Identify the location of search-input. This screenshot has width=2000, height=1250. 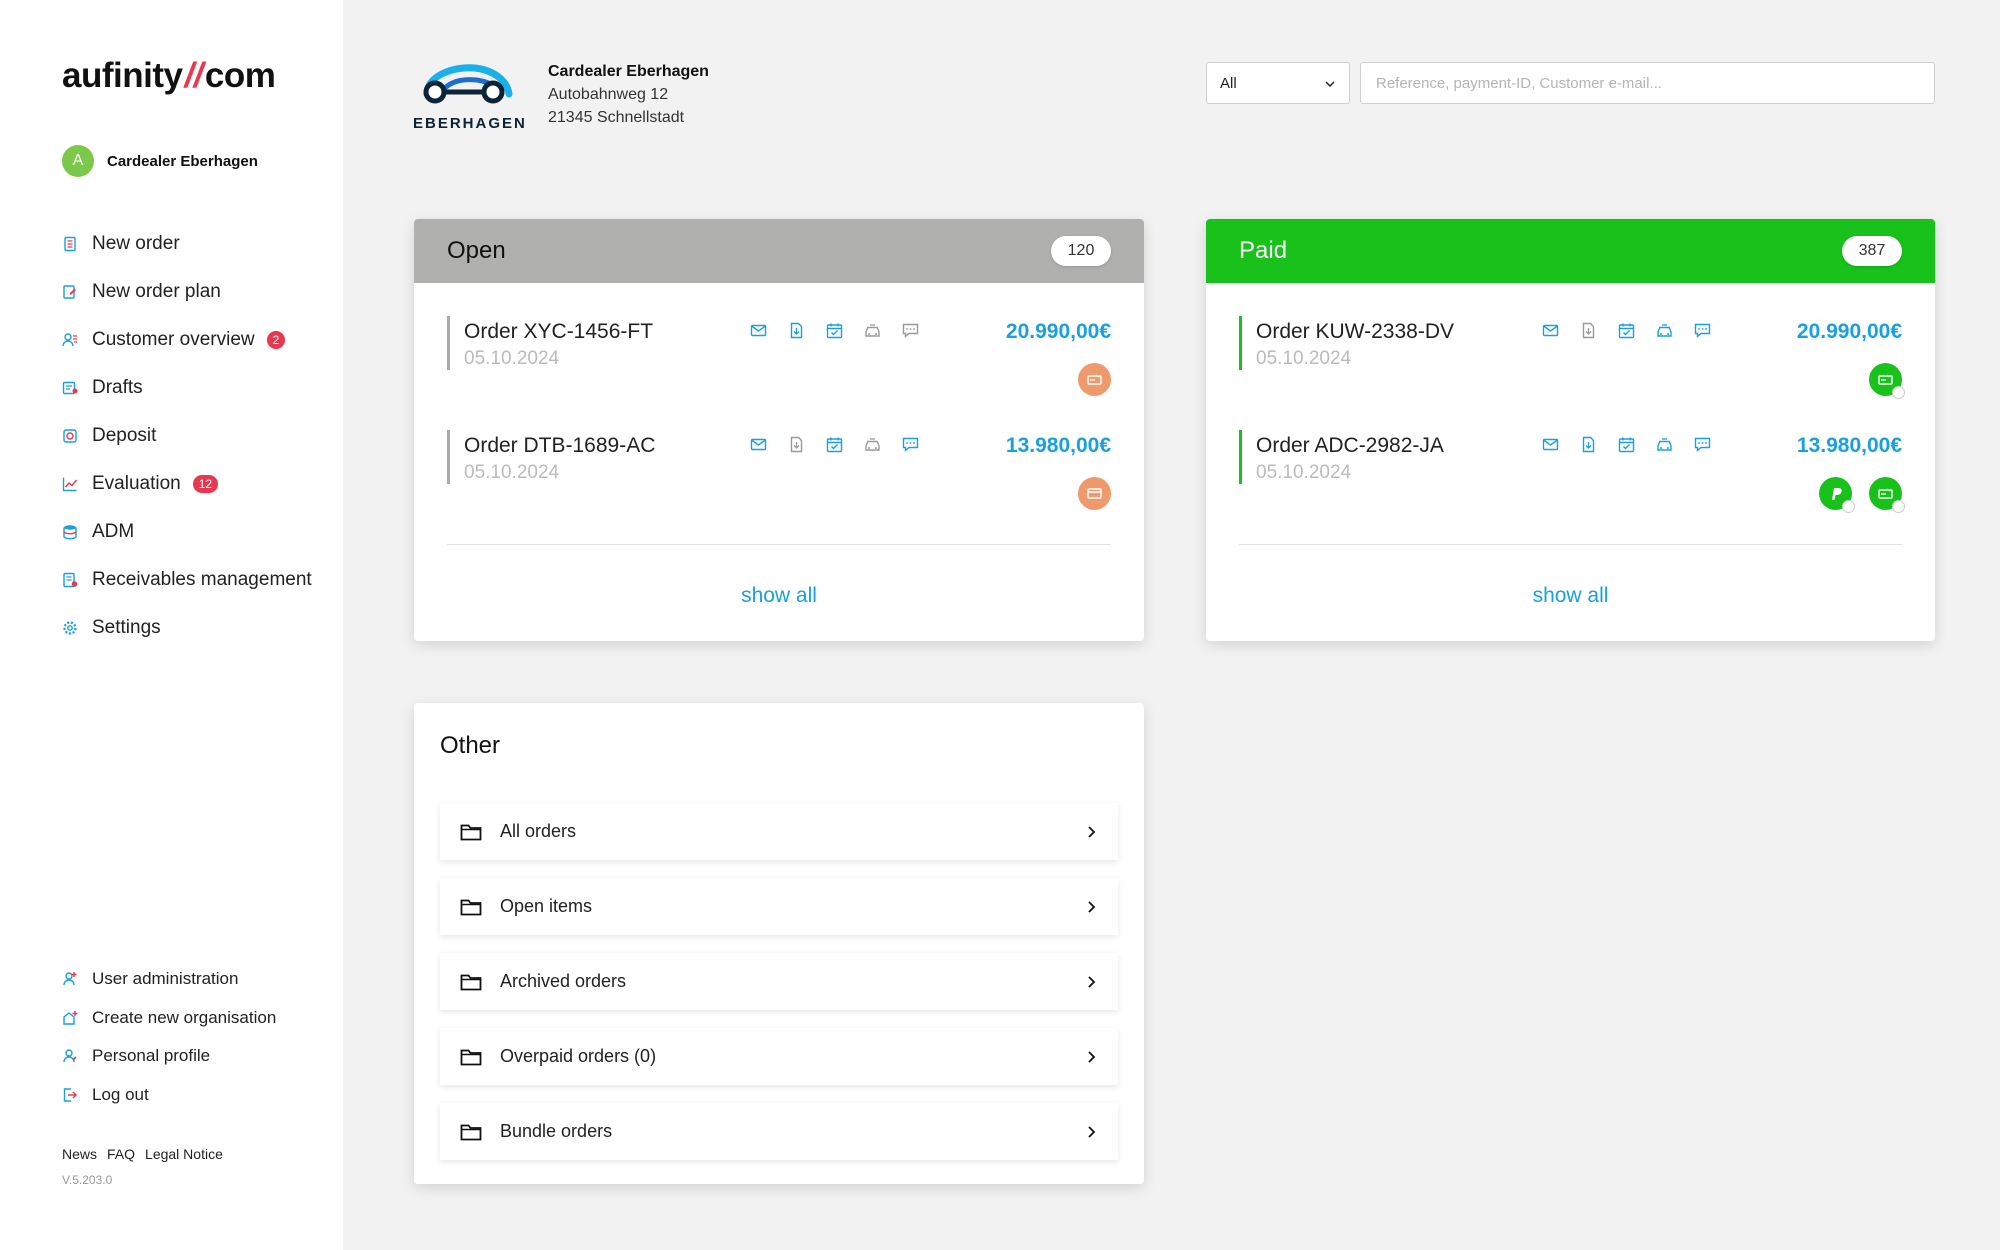
(1647, 83).